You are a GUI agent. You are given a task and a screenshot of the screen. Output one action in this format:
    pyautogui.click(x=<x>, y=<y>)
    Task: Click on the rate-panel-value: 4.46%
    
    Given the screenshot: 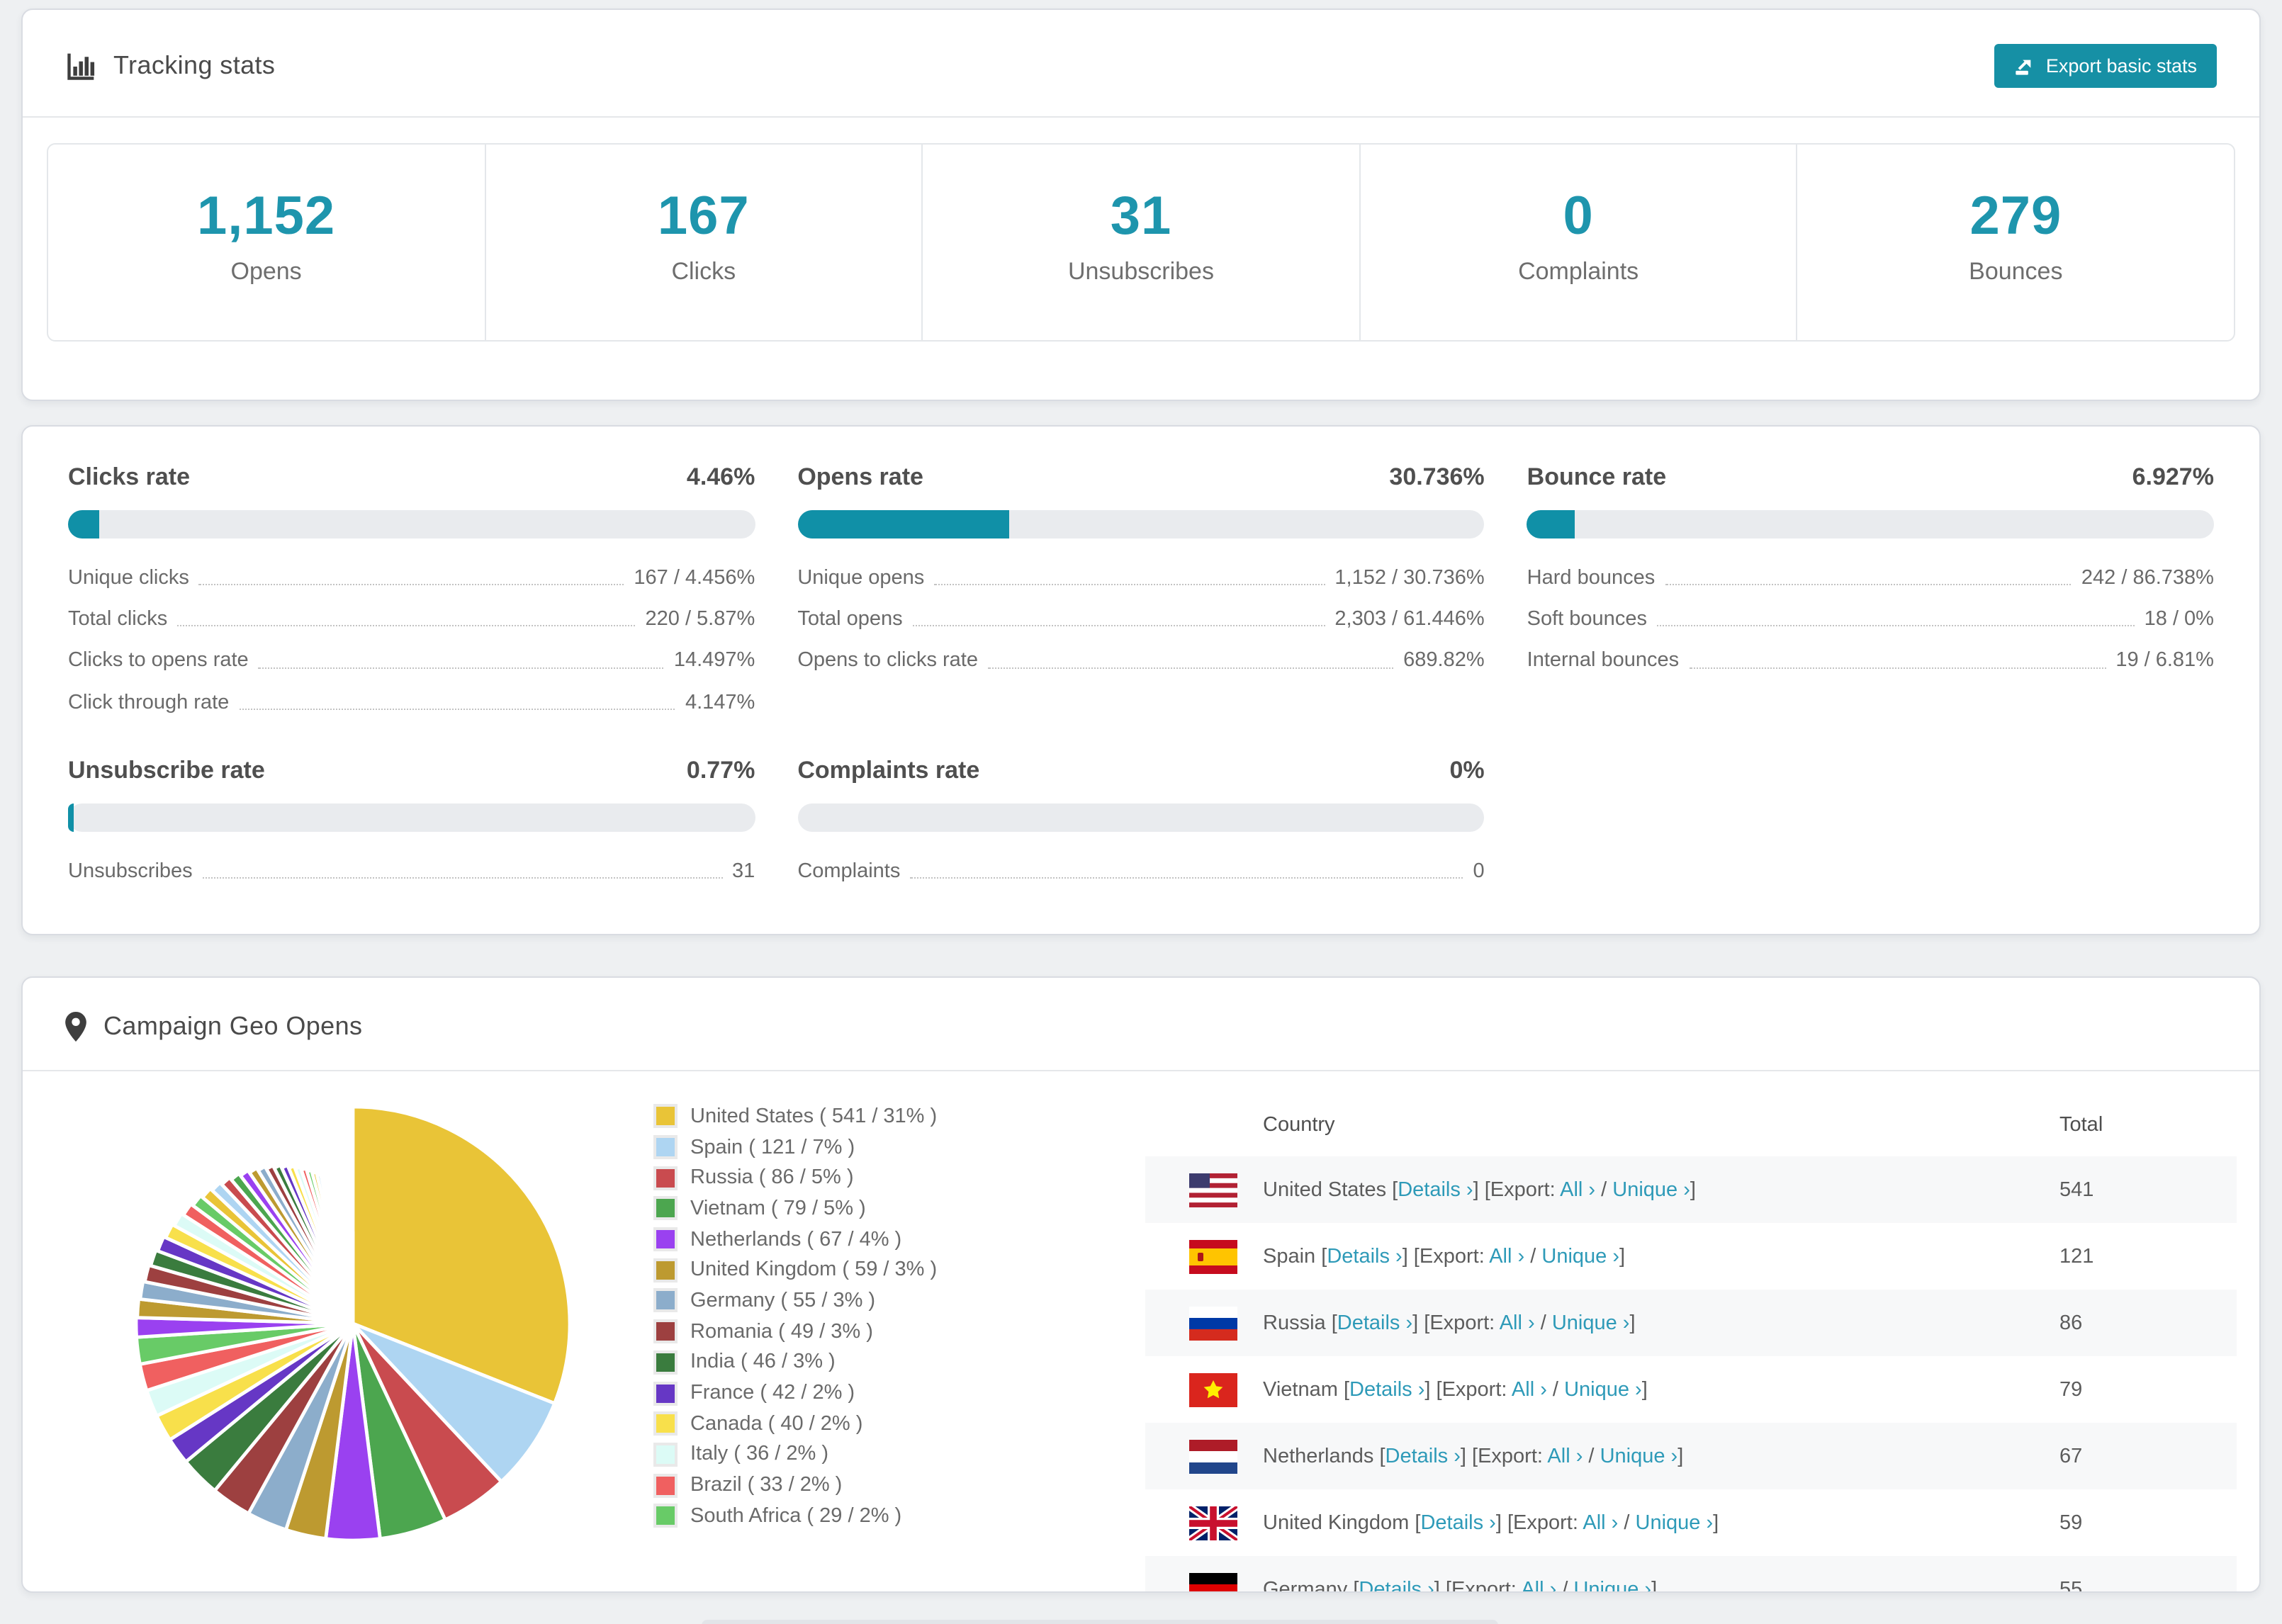 What is the action you would take?
    pyautogui.click(x=721, y=477)
    